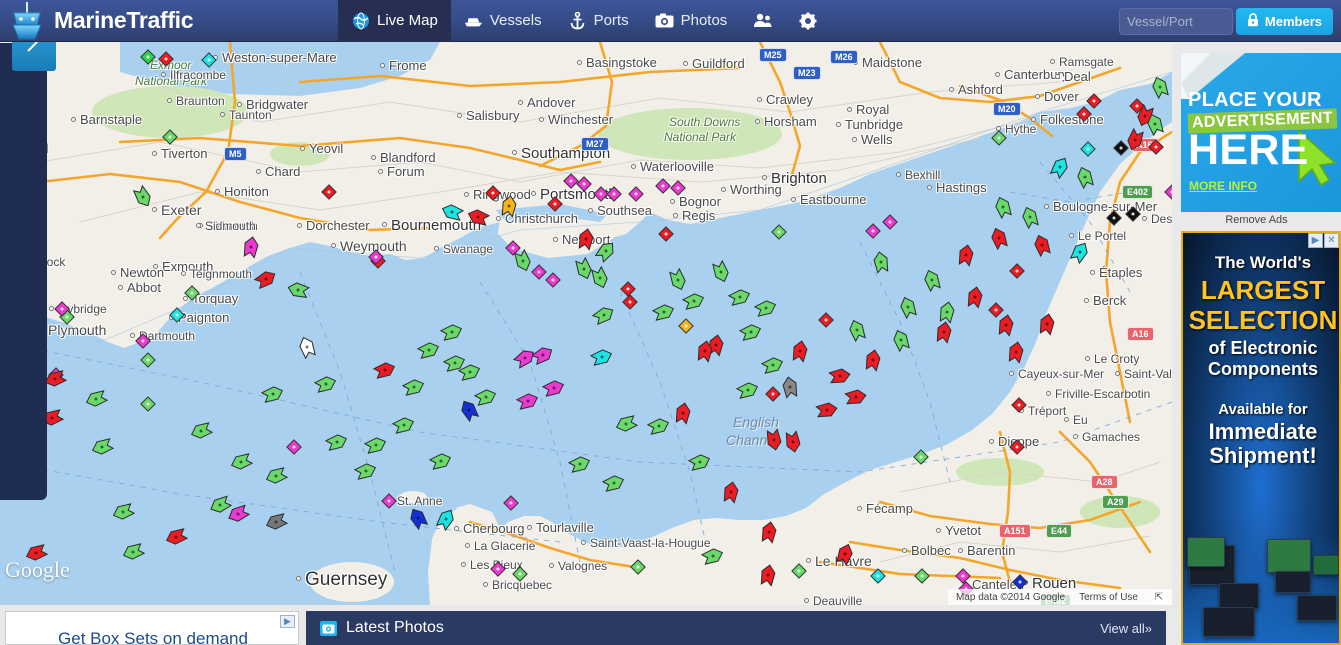 This screenshot has width=1341, height=645. What do you see at coordinates (407, 20) in the screenshot?
I see `nav-live-map-label: Live Map` at bounding box center [407, 20].